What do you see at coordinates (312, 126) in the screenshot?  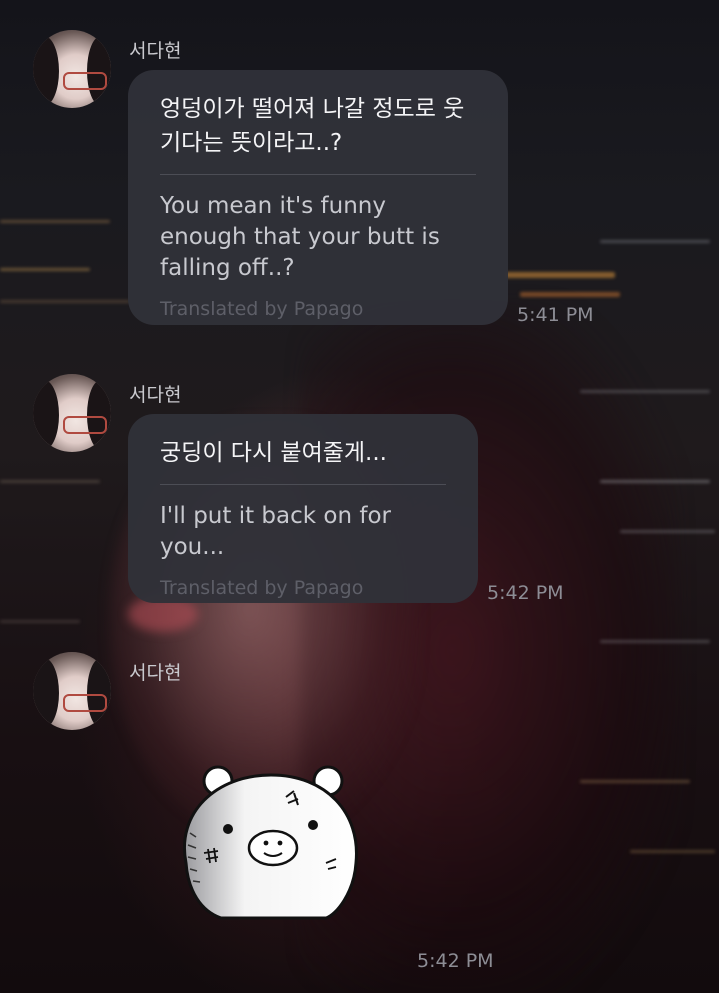 I see `original-text: 엉덩이가 떨어져 나갈 정도로 웃기다는 뜻이라고..?` at bounding box center [312, 126].